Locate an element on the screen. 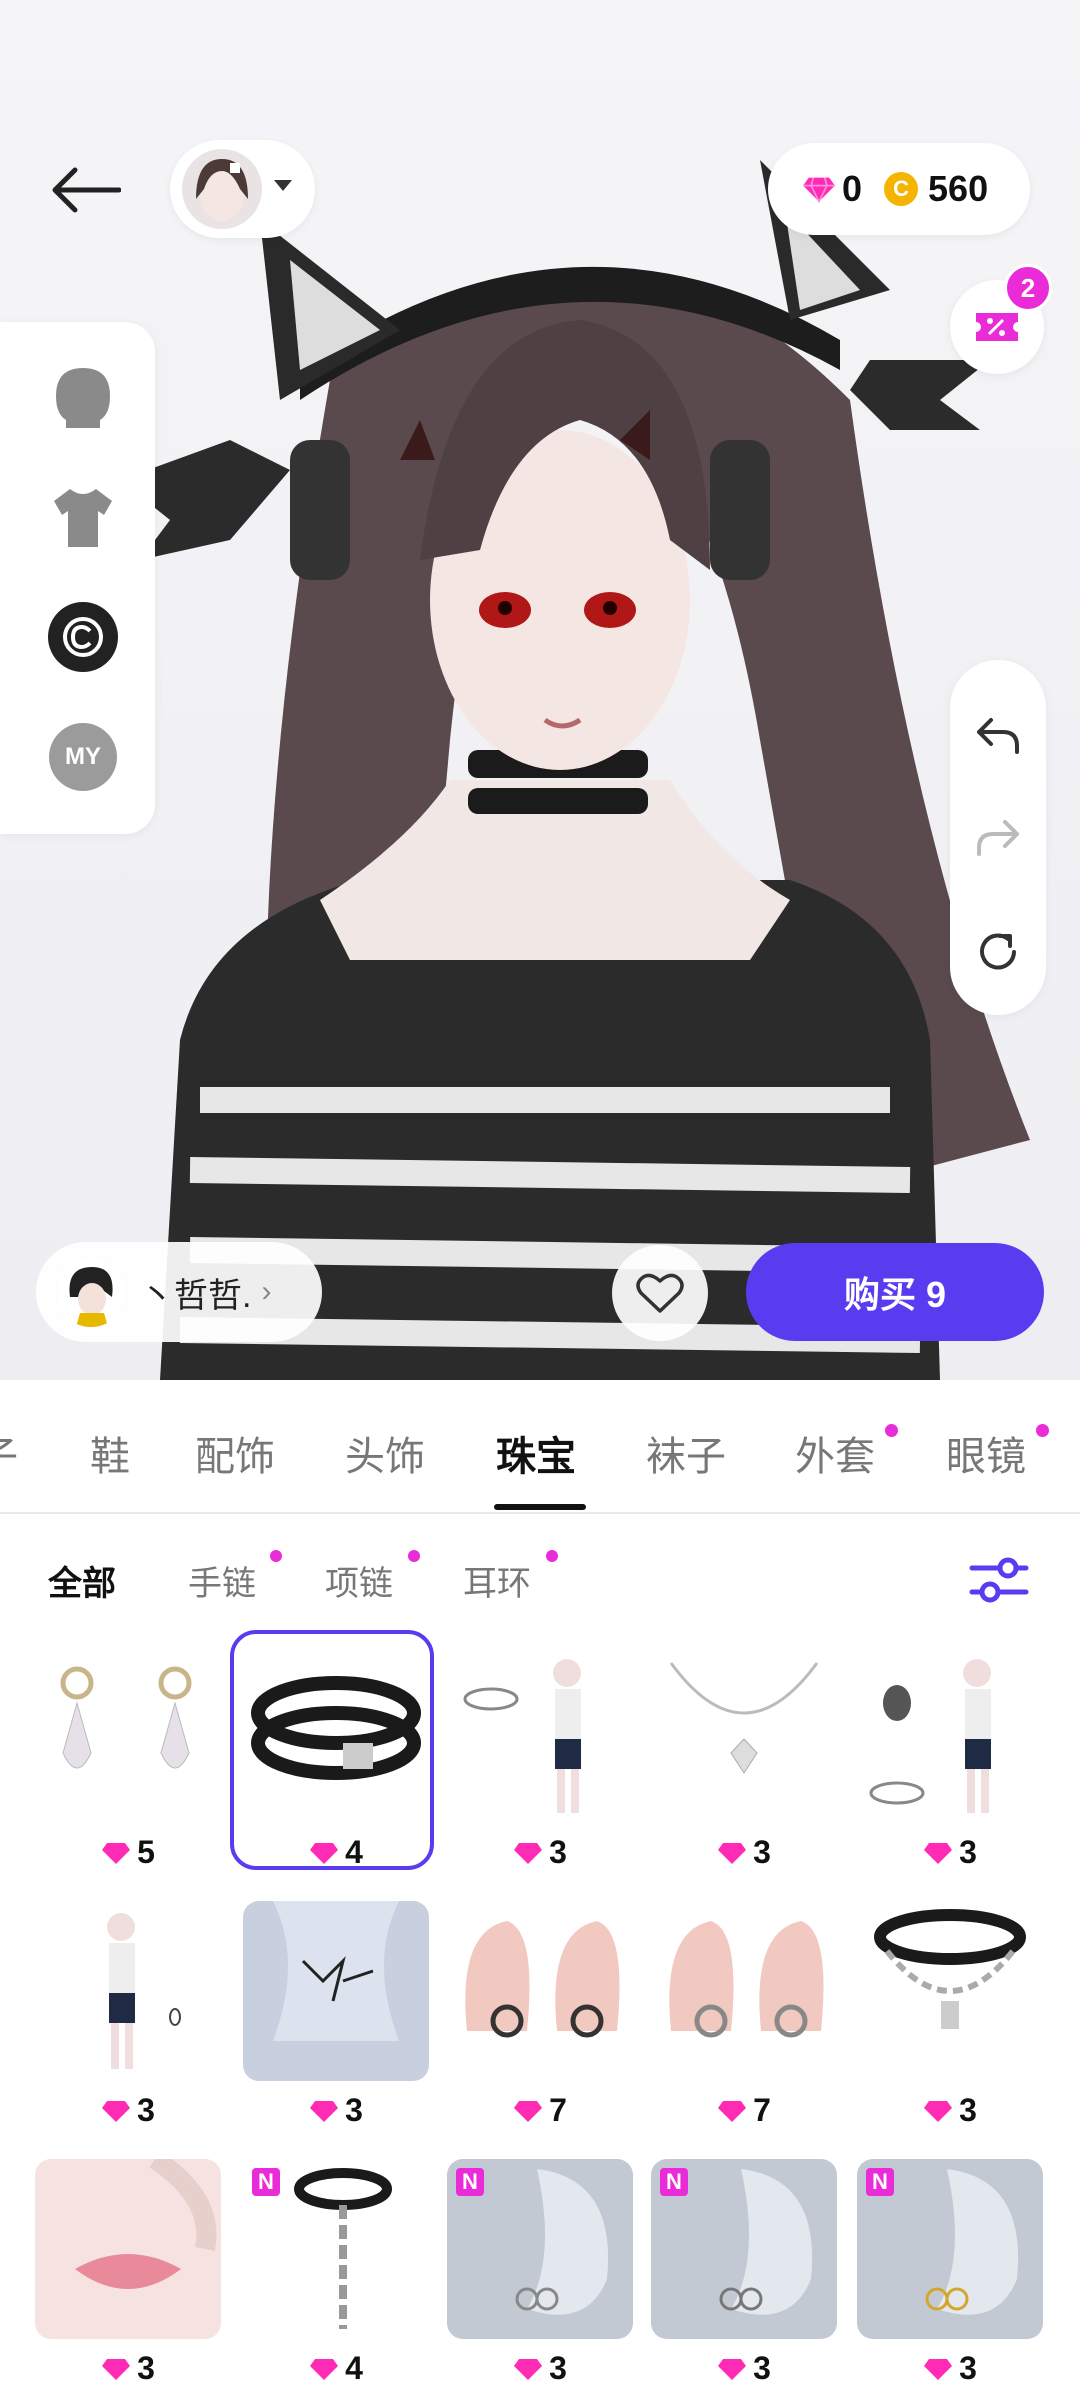  side-rail: MY is located at coordinates (77, 578).